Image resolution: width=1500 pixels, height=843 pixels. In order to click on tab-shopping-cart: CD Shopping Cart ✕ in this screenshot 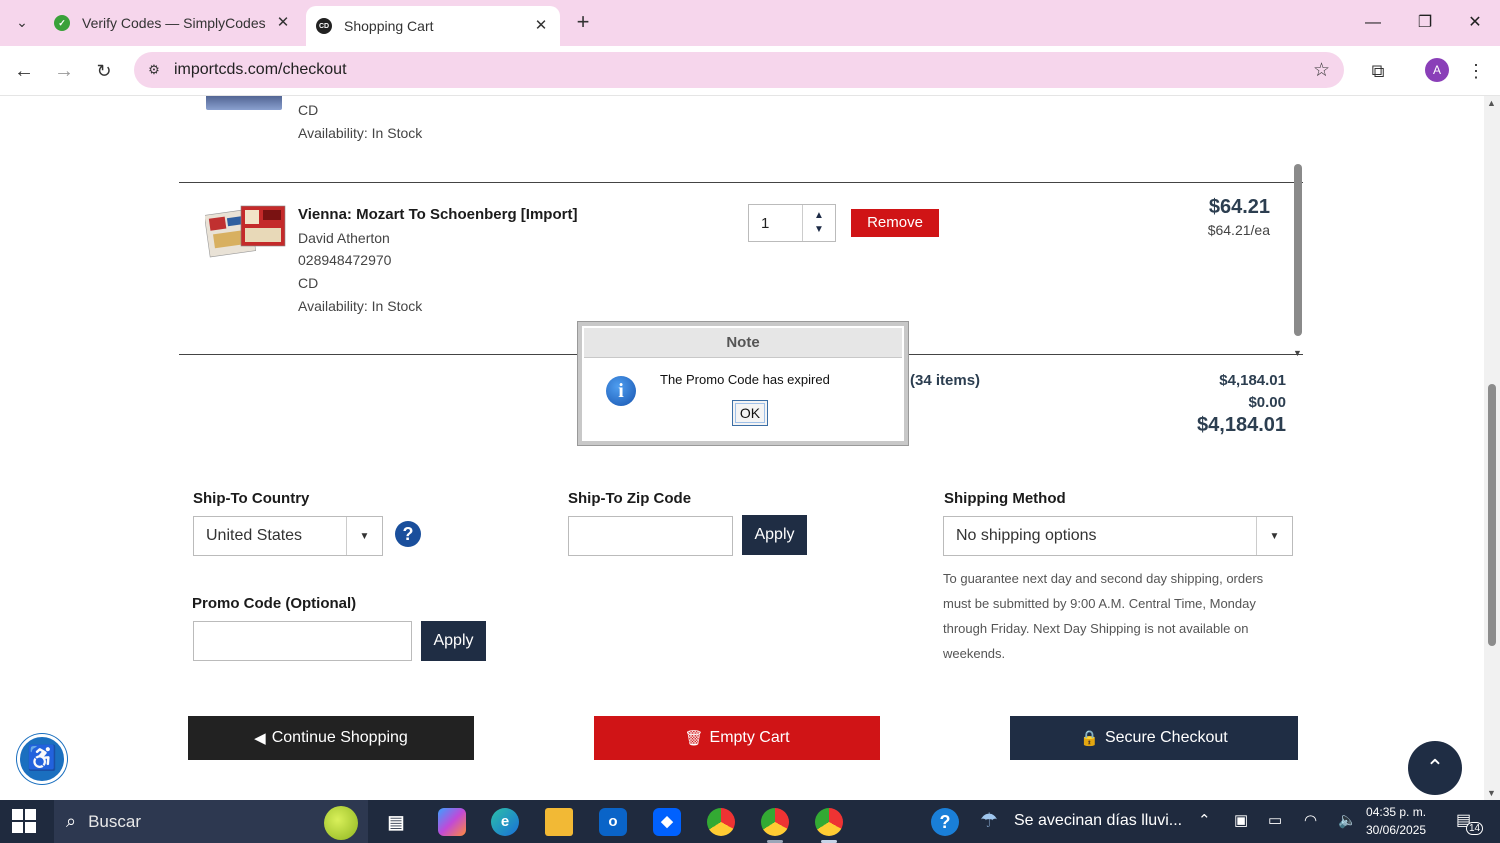, I will do `click(433, 26)`.